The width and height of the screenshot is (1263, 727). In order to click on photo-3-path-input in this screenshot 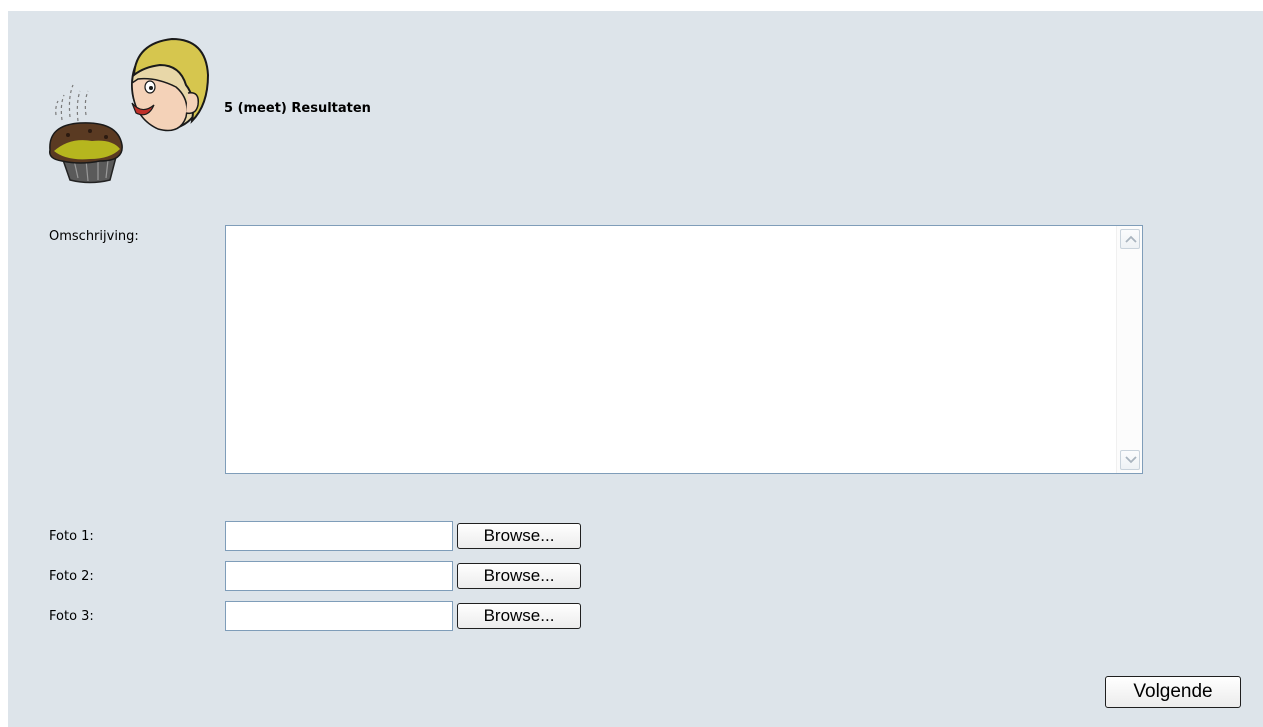, I will do `click(339, 616)`.